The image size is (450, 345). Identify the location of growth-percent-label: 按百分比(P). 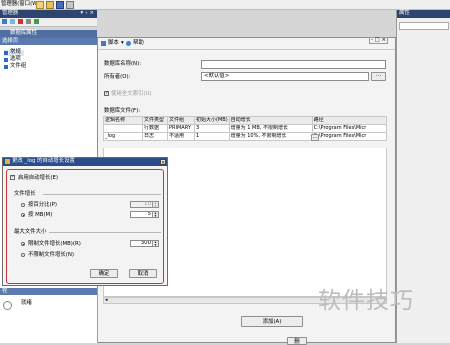
(43, 205).